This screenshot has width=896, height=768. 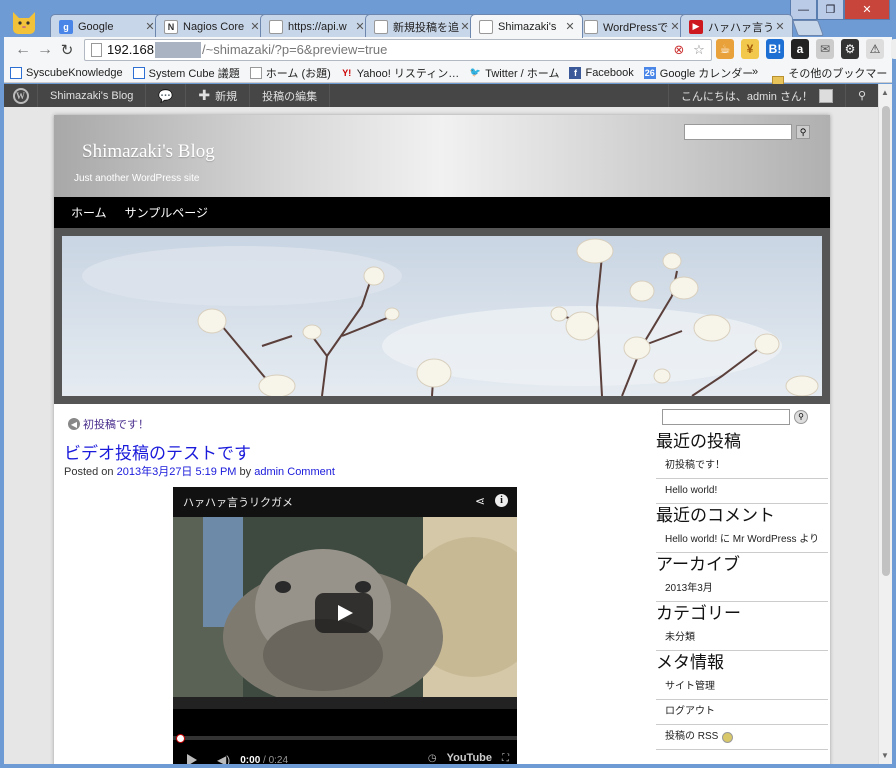 What do you see at coordinates (649, 72) in the screenshot?
I see `calendar-icon: 26` at bounding box center [649, 72].